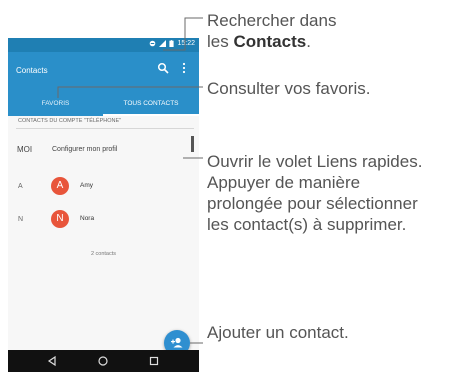  I want to click on app-bar: Contacts, so click(103, 73).